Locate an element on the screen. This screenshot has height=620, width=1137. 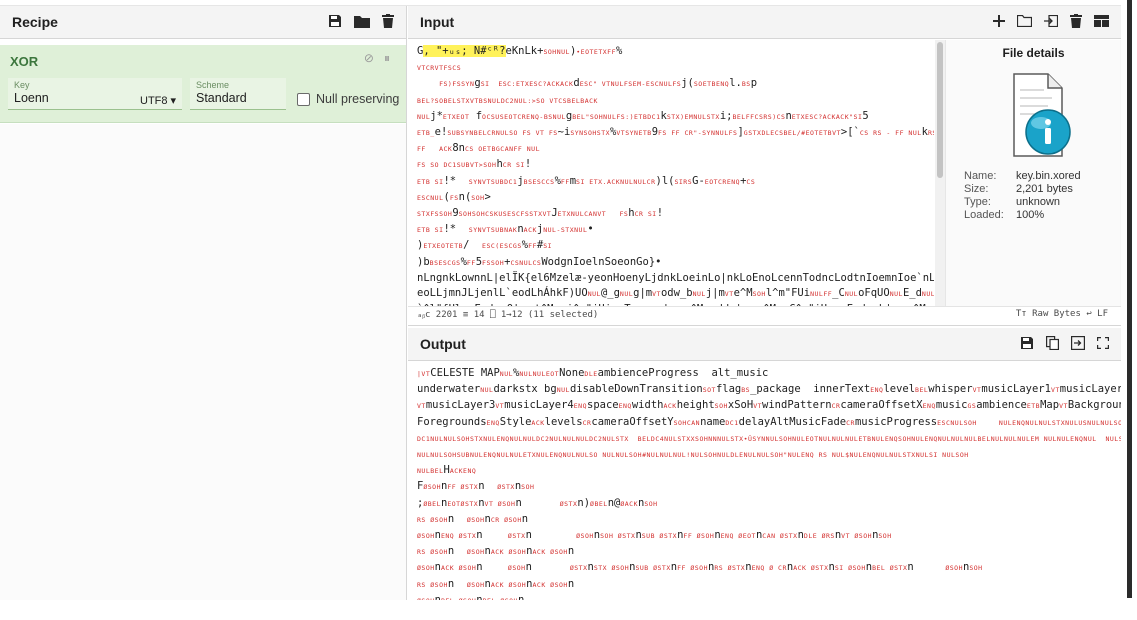
file-type-label: Type: is located at coordinates (977, 202).